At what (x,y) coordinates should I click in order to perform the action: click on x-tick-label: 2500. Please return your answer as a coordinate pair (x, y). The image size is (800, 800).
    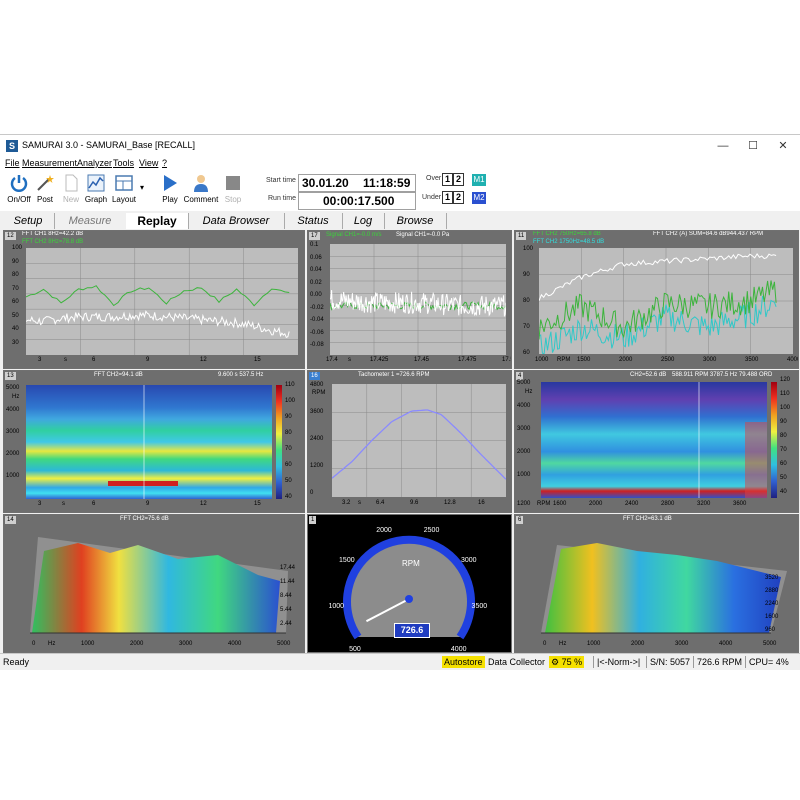
    Looking at the image, I should click on (668, 360).